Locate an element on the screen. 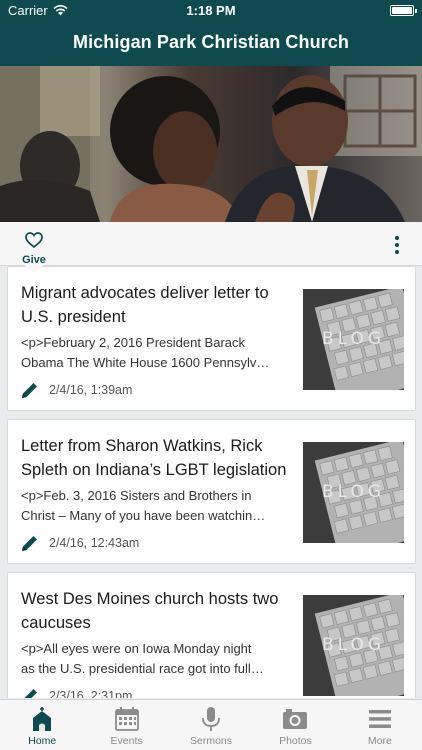 The width and height of the screenshot is (422, 750). give-pointer-arrow is located at coordinates (34, 269).